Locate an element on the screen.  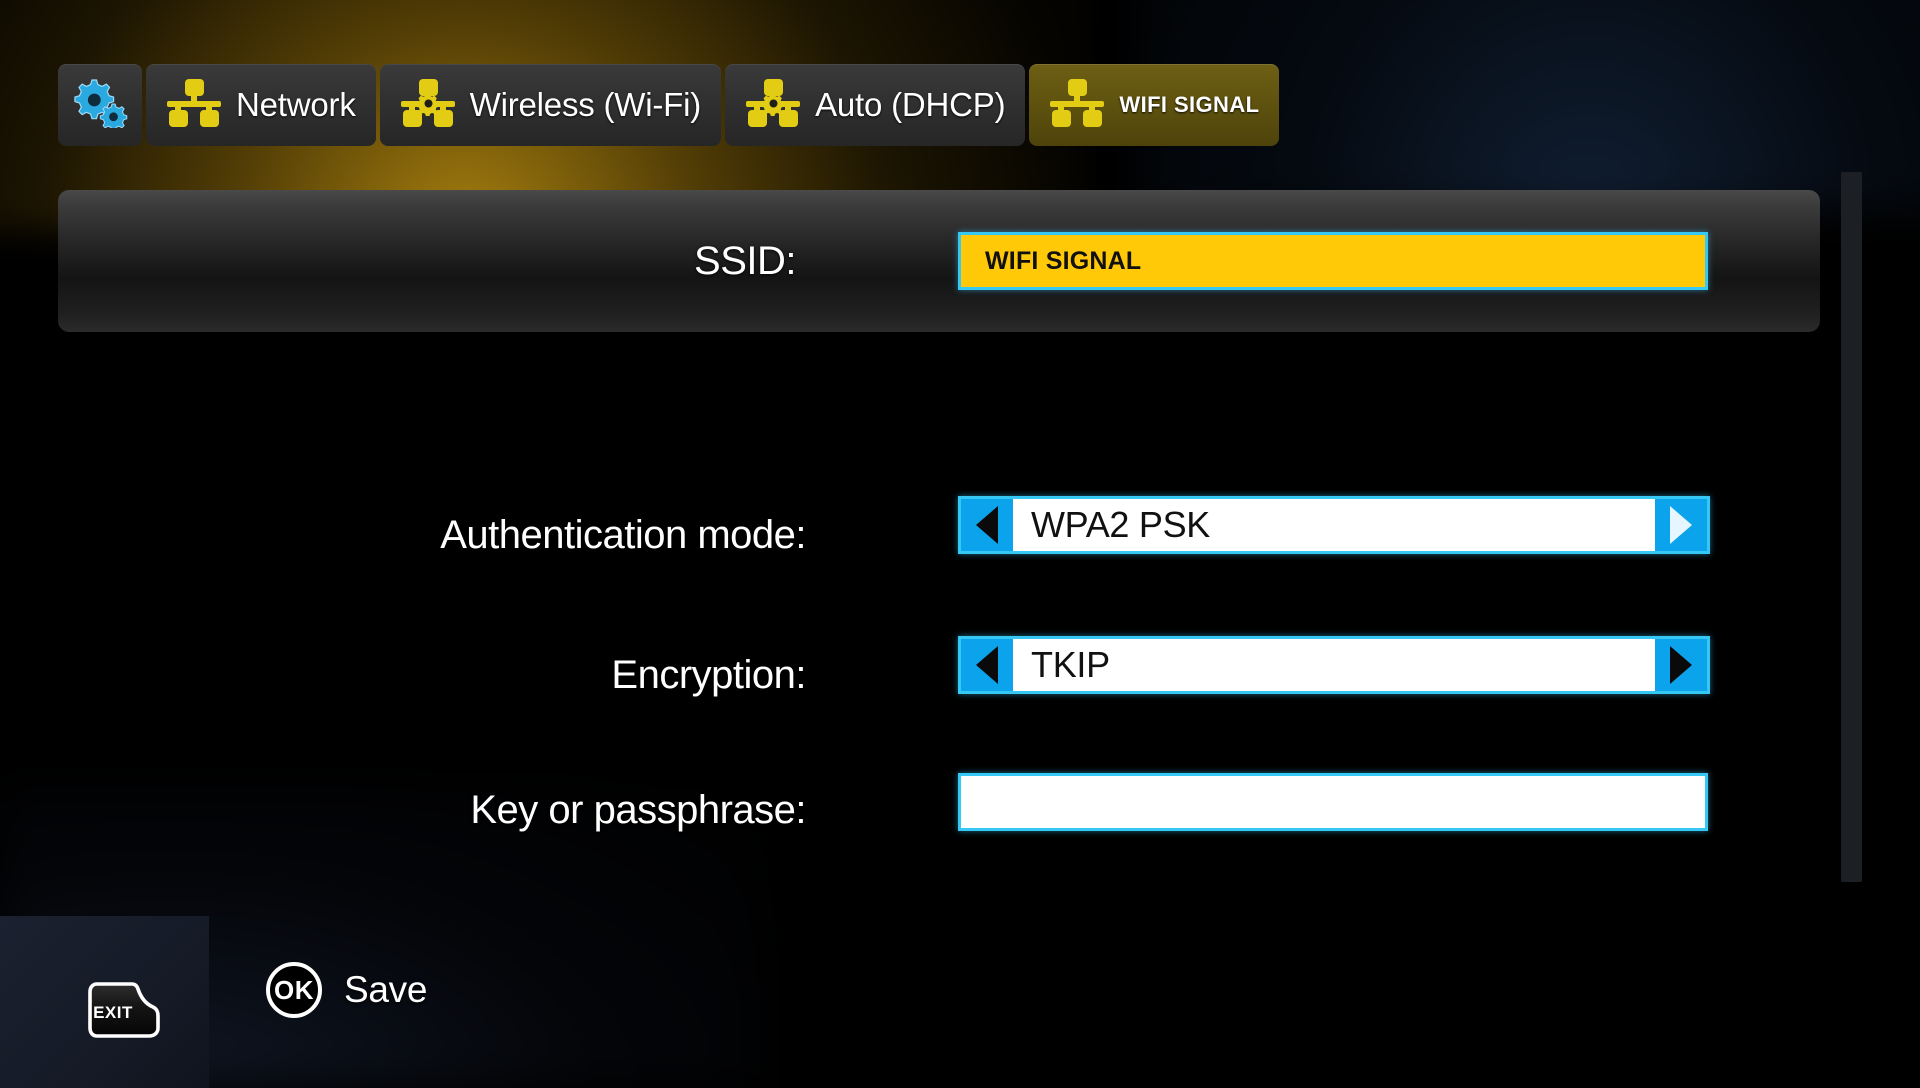
settings-gears-icon is located at coordinates (100, 105).